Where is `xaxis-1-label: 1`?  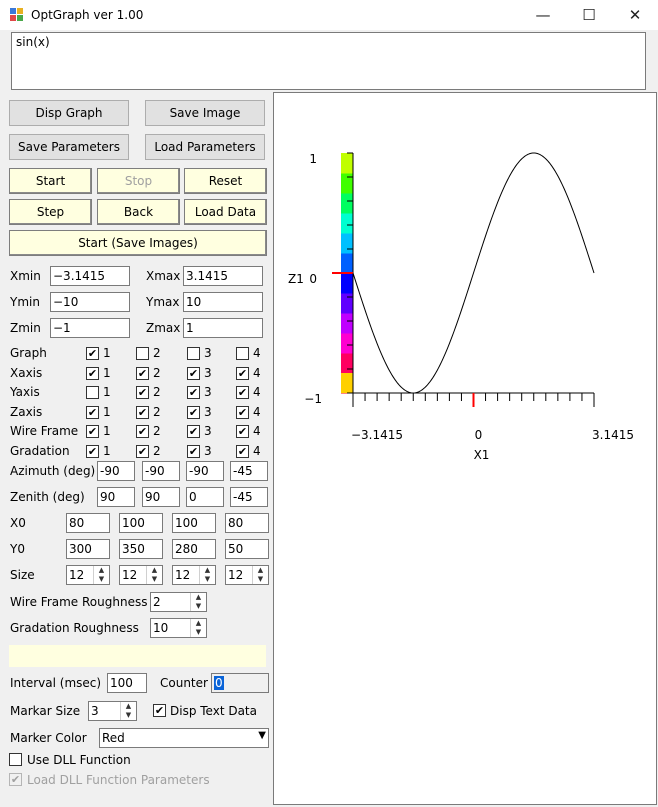 xaxis-1-label: 1 is located at coordinates (107, 372).